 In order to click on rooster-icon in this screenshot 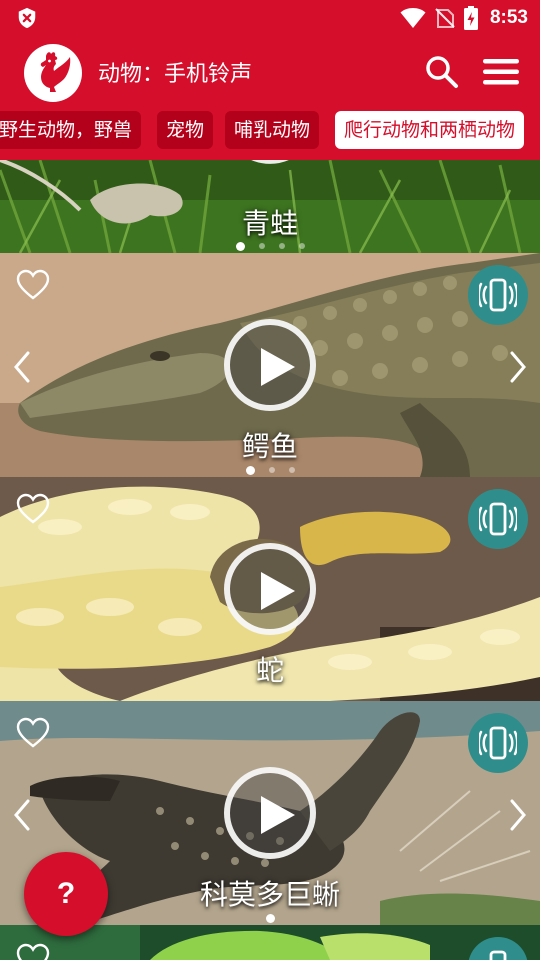, I will do `click(55, 72)`.